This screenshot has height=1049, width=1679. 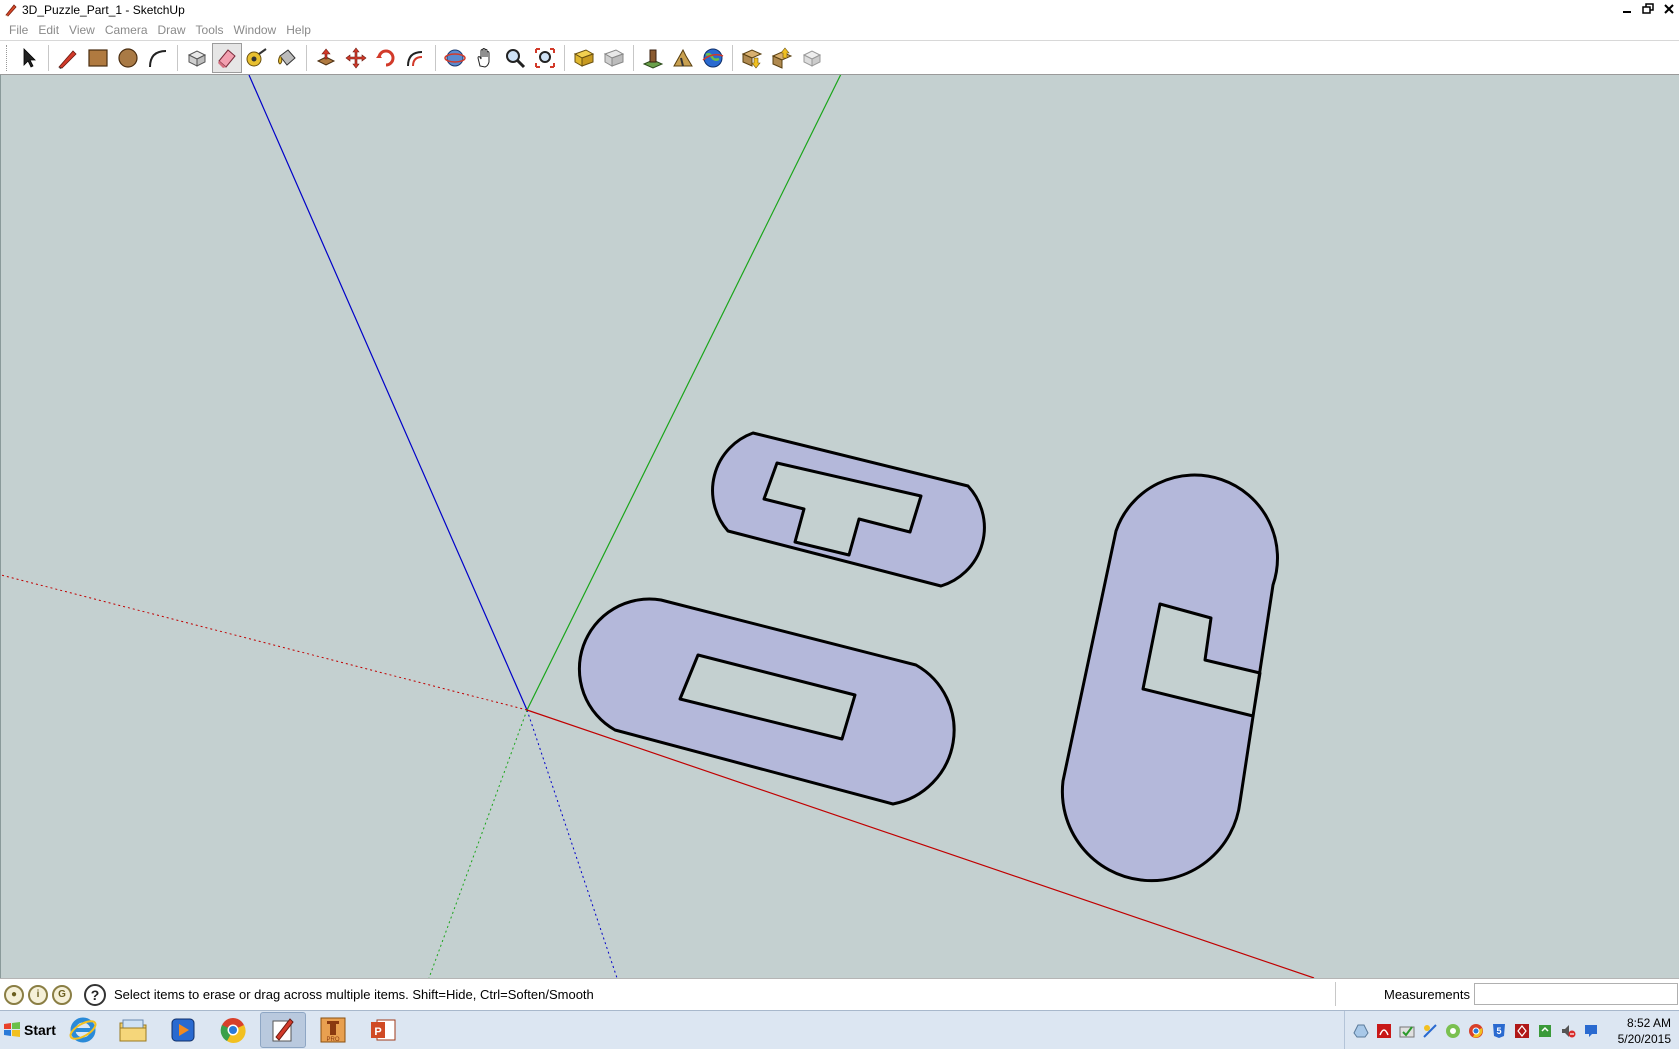 I want to click on user-login-icon: G, so click(x=62, y=994).